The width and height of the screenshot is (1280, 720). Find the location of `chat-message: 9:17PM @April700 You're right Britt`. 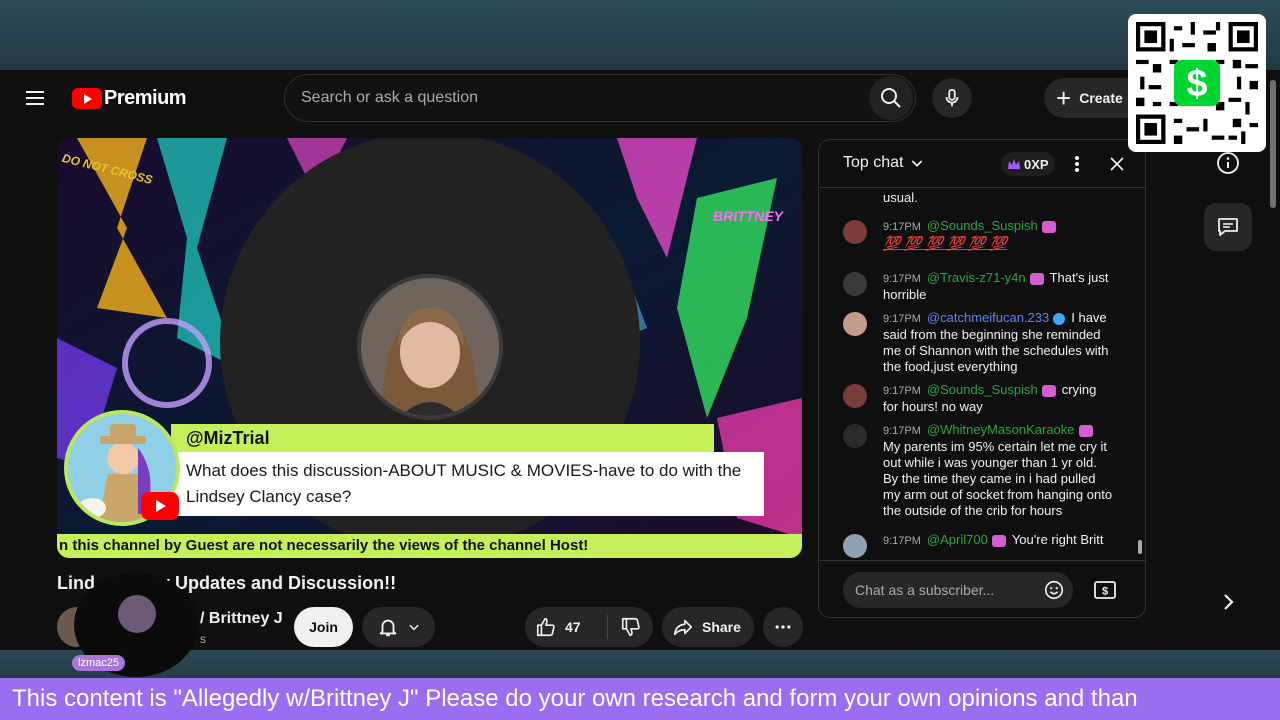

chat-message: 9:17PM @April700 You're right Britt is located at coordinates (978, 545).